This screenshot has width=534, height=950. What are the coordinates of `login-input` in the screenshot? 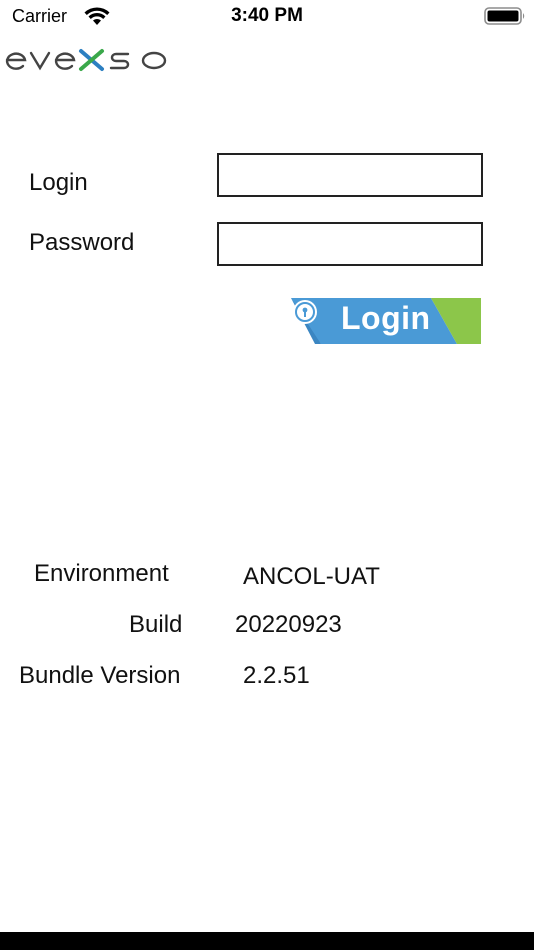 It's located at (350, 175).